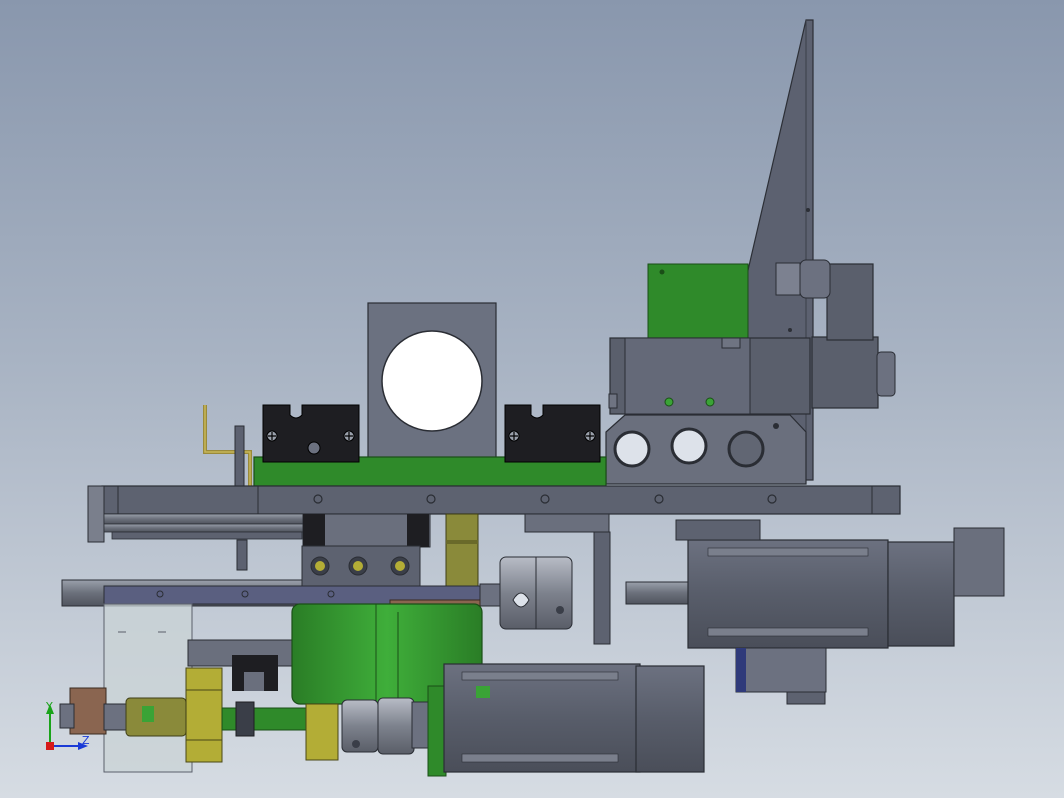 The width and height of the screenshot is (1064, 798). Describe the element at coordinates (602, 588) in the screenshot. I see `vertical-strut` at that location.